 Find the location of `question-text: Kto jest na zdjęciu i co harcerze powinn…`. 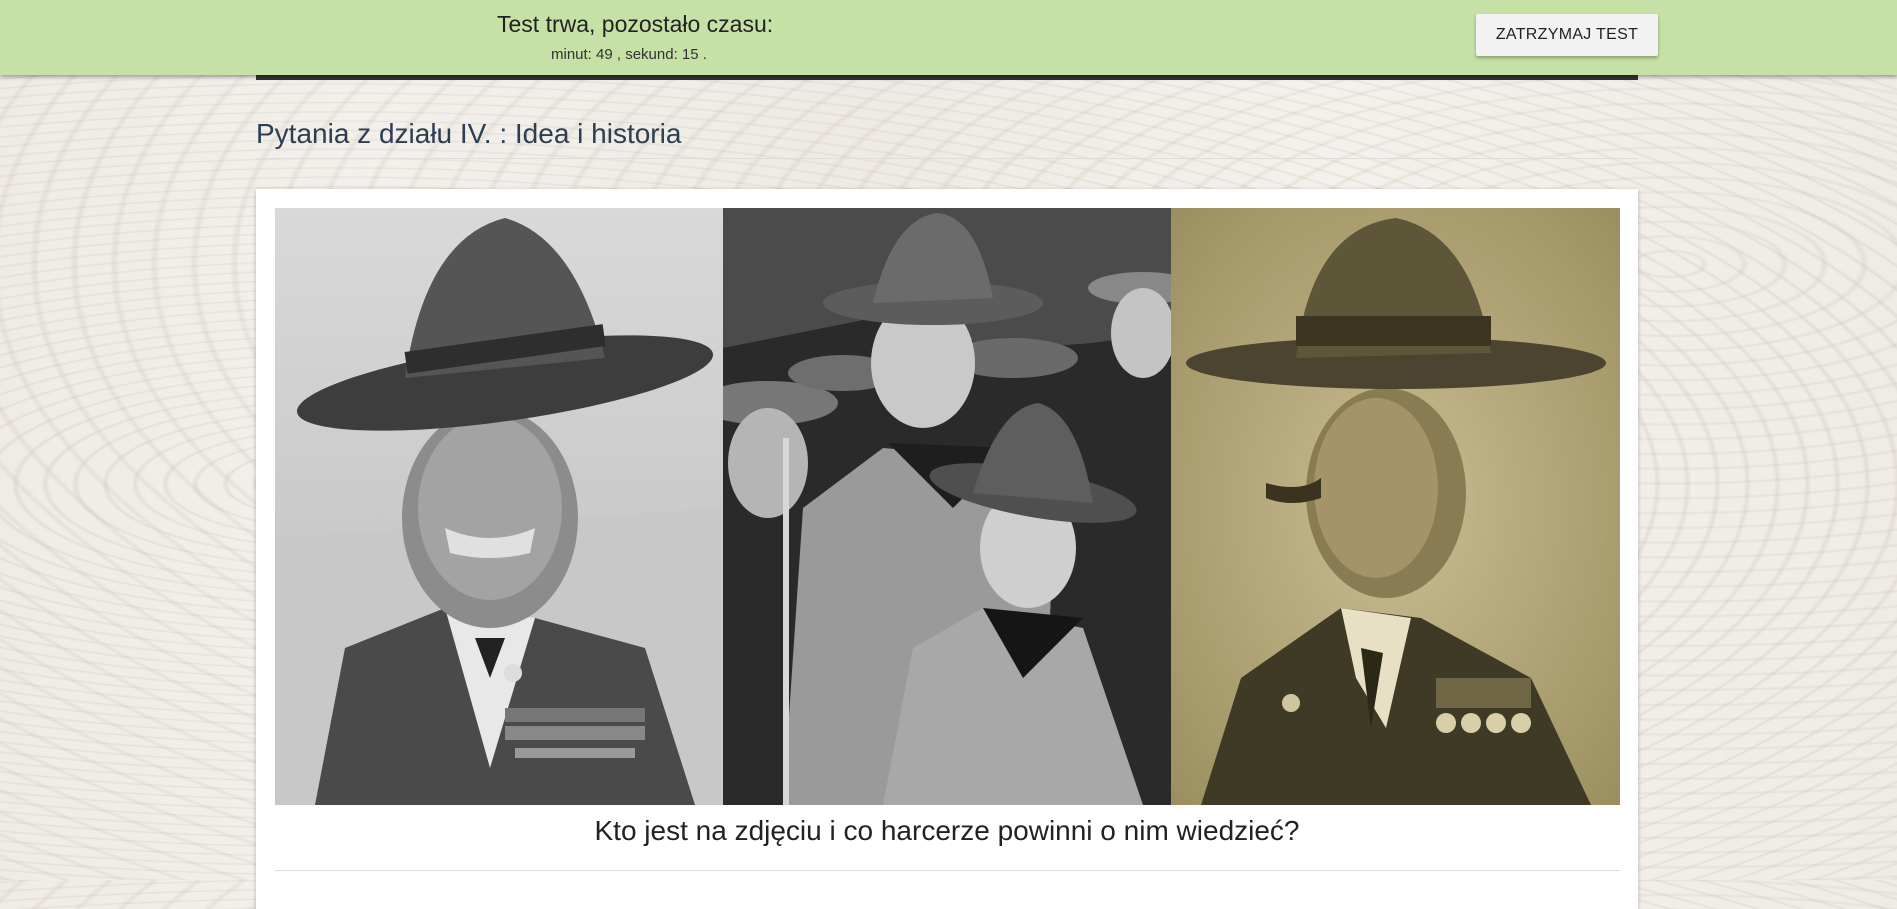

question-text: Kto jest na zdjęciu i co harcerze powinn… is located at coordinates (947, 830).